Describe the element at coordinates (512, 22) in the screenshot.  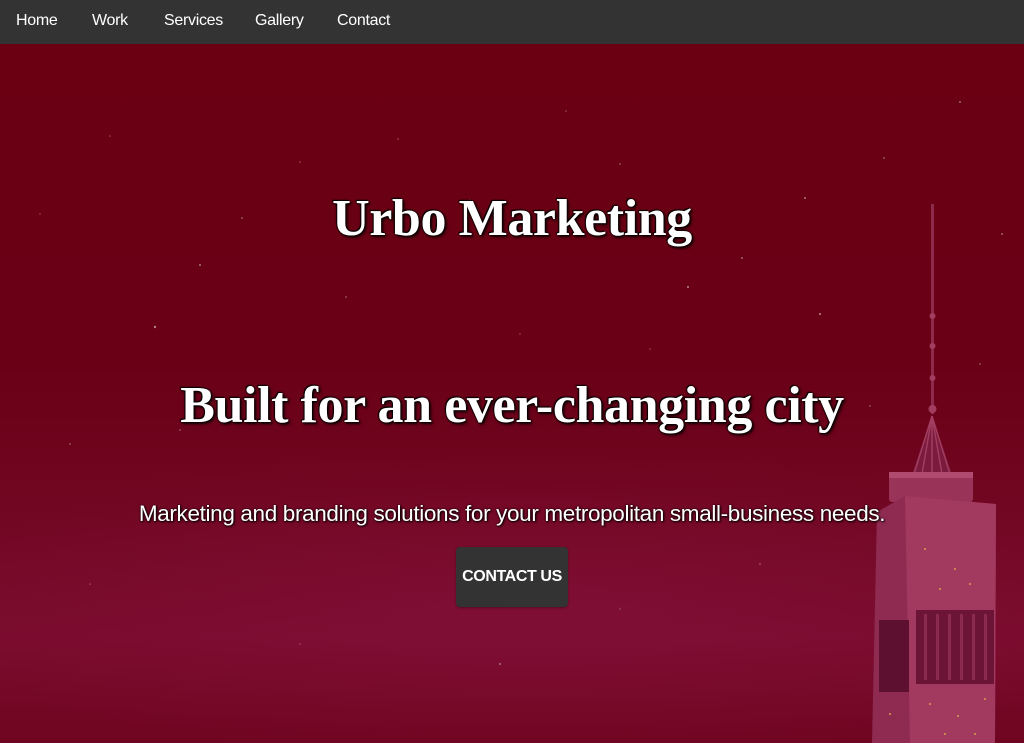
I see `top-navbar: Home Work Services Gallery Contact` at that location.